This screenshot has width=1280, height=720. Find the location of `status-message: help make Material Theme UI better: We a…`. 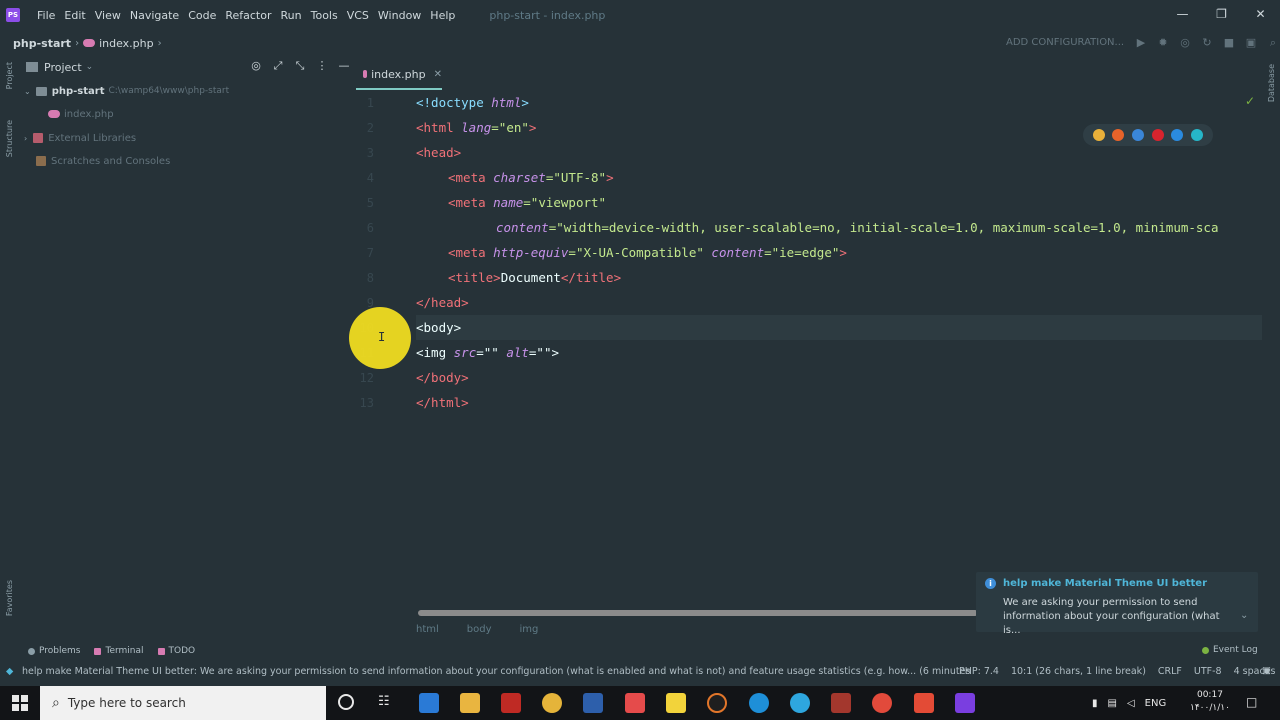

status-message: help make Material Theme UI better: We a… is located at coordinates (496, 671).